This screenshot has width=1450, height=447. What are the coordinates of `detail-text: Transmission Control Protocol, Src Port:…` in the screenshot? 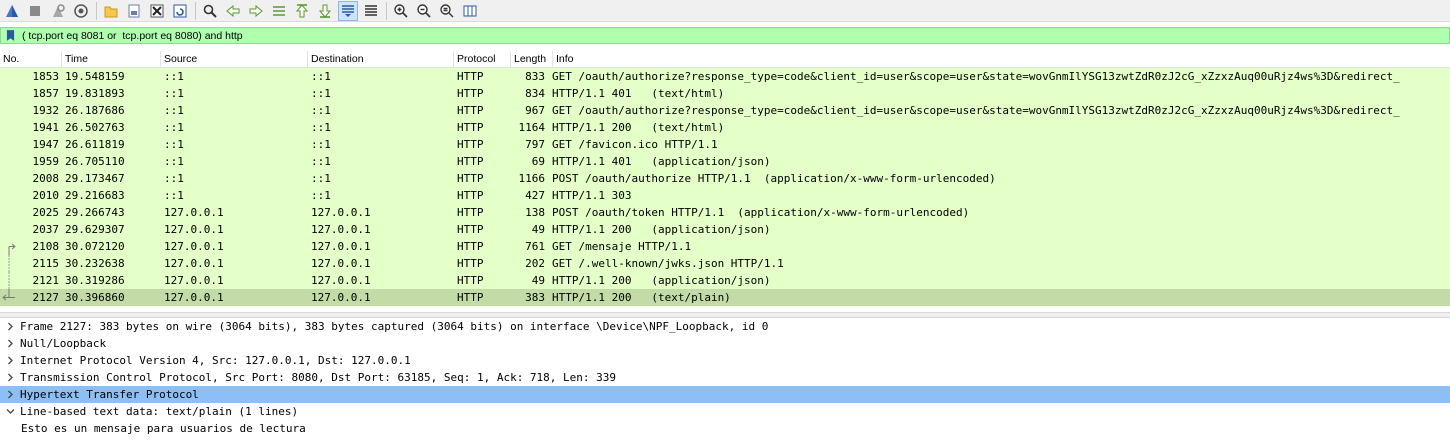 It's located at (318, 377).